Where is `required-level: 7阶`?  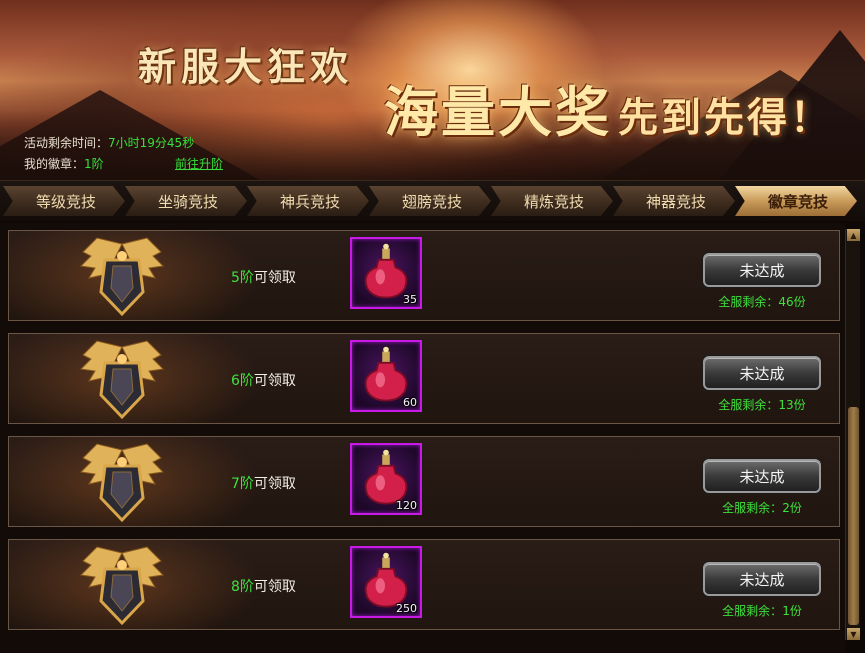 required-level: 7阶 is located at coordinates (242, 484).